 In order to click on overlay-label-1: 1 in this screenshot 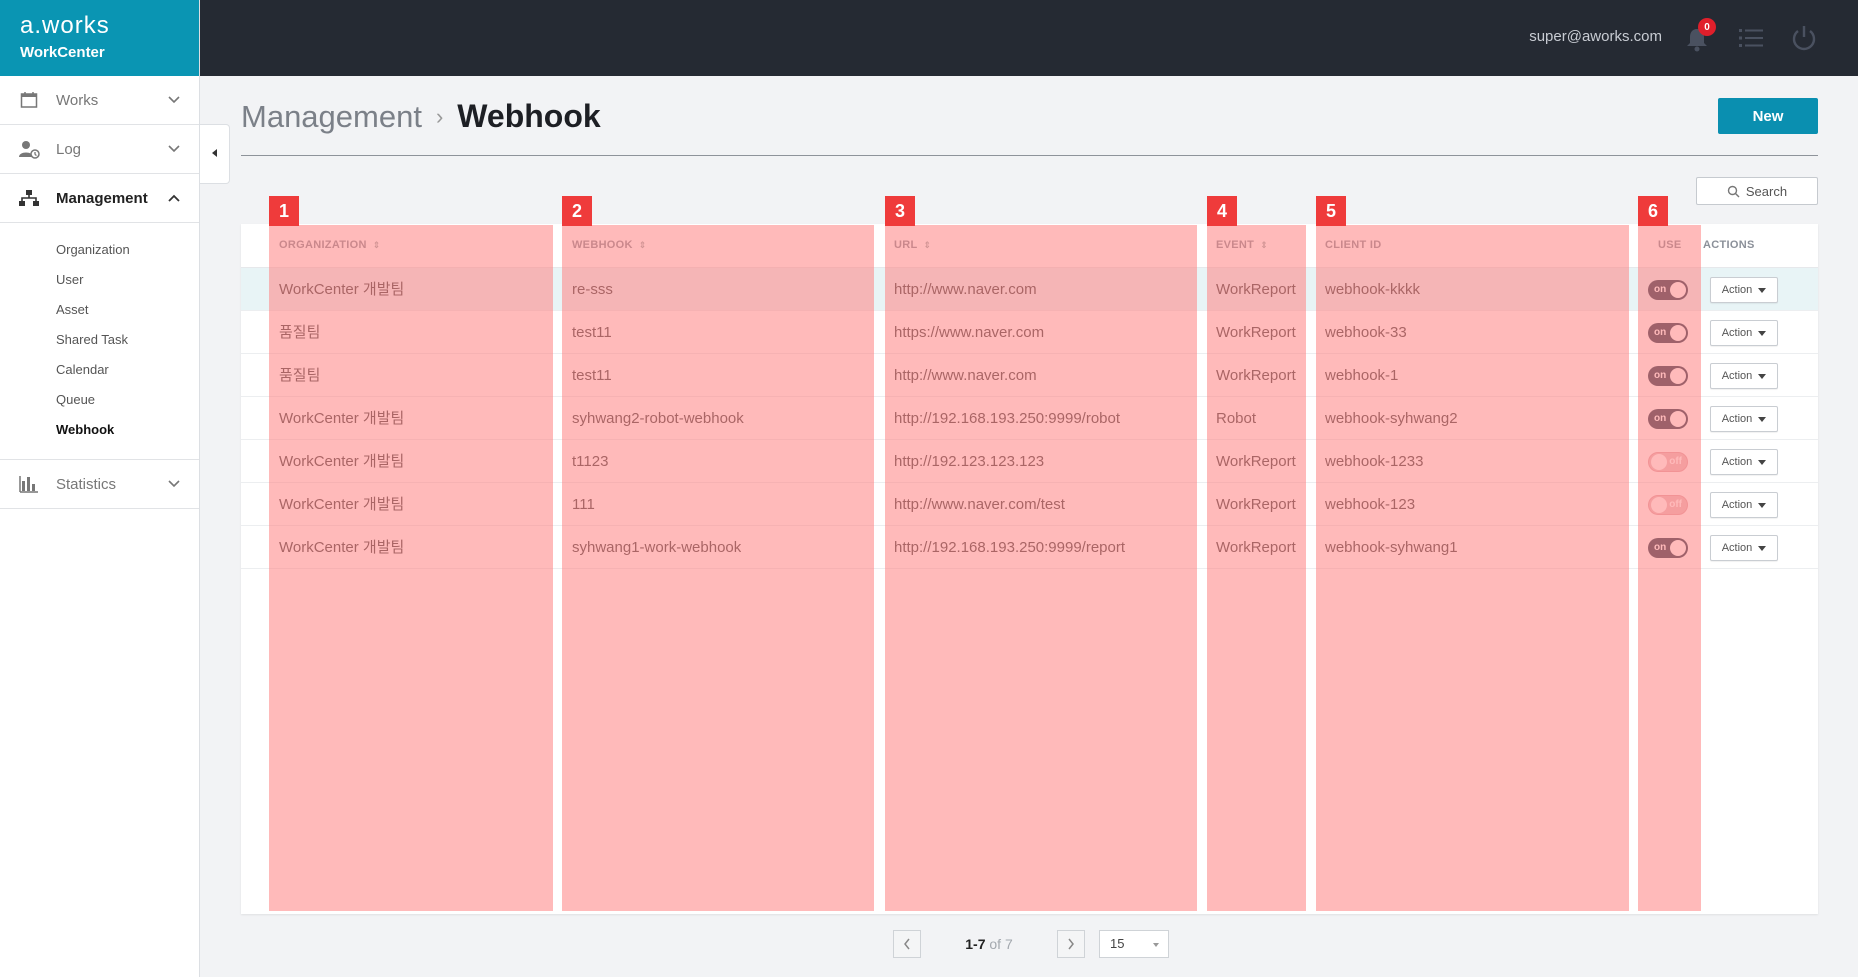, I will do `click(284, 211)`.